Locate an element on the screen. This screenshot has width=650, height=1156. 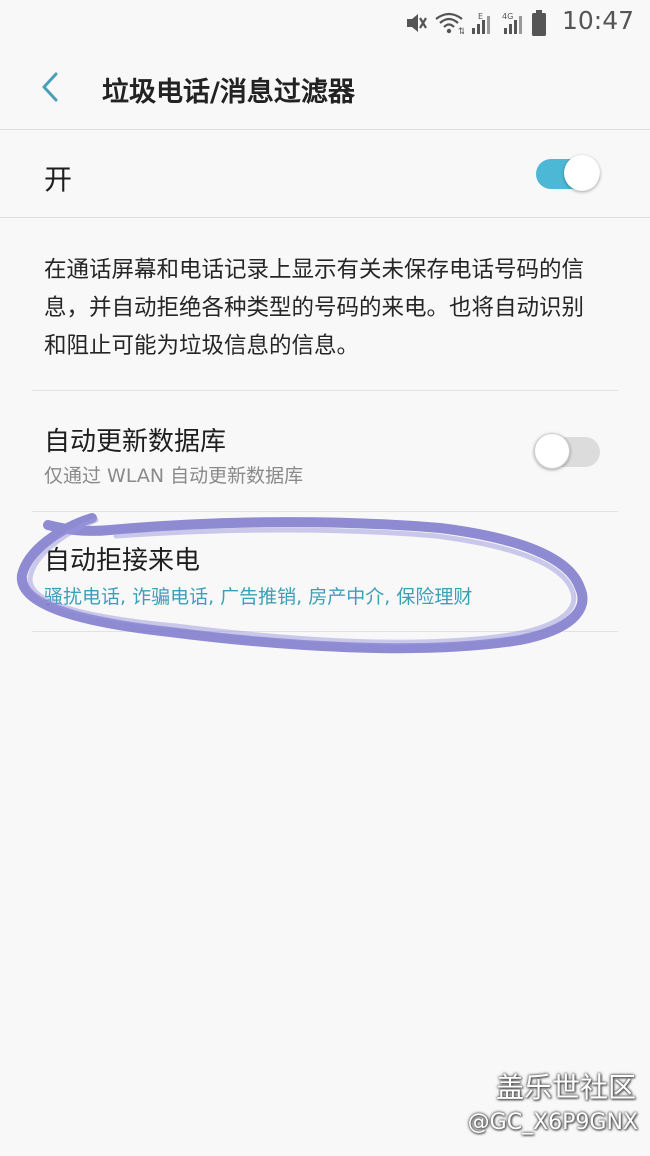
4g-signal-icon: 4G is located at coordinates (512, 23).